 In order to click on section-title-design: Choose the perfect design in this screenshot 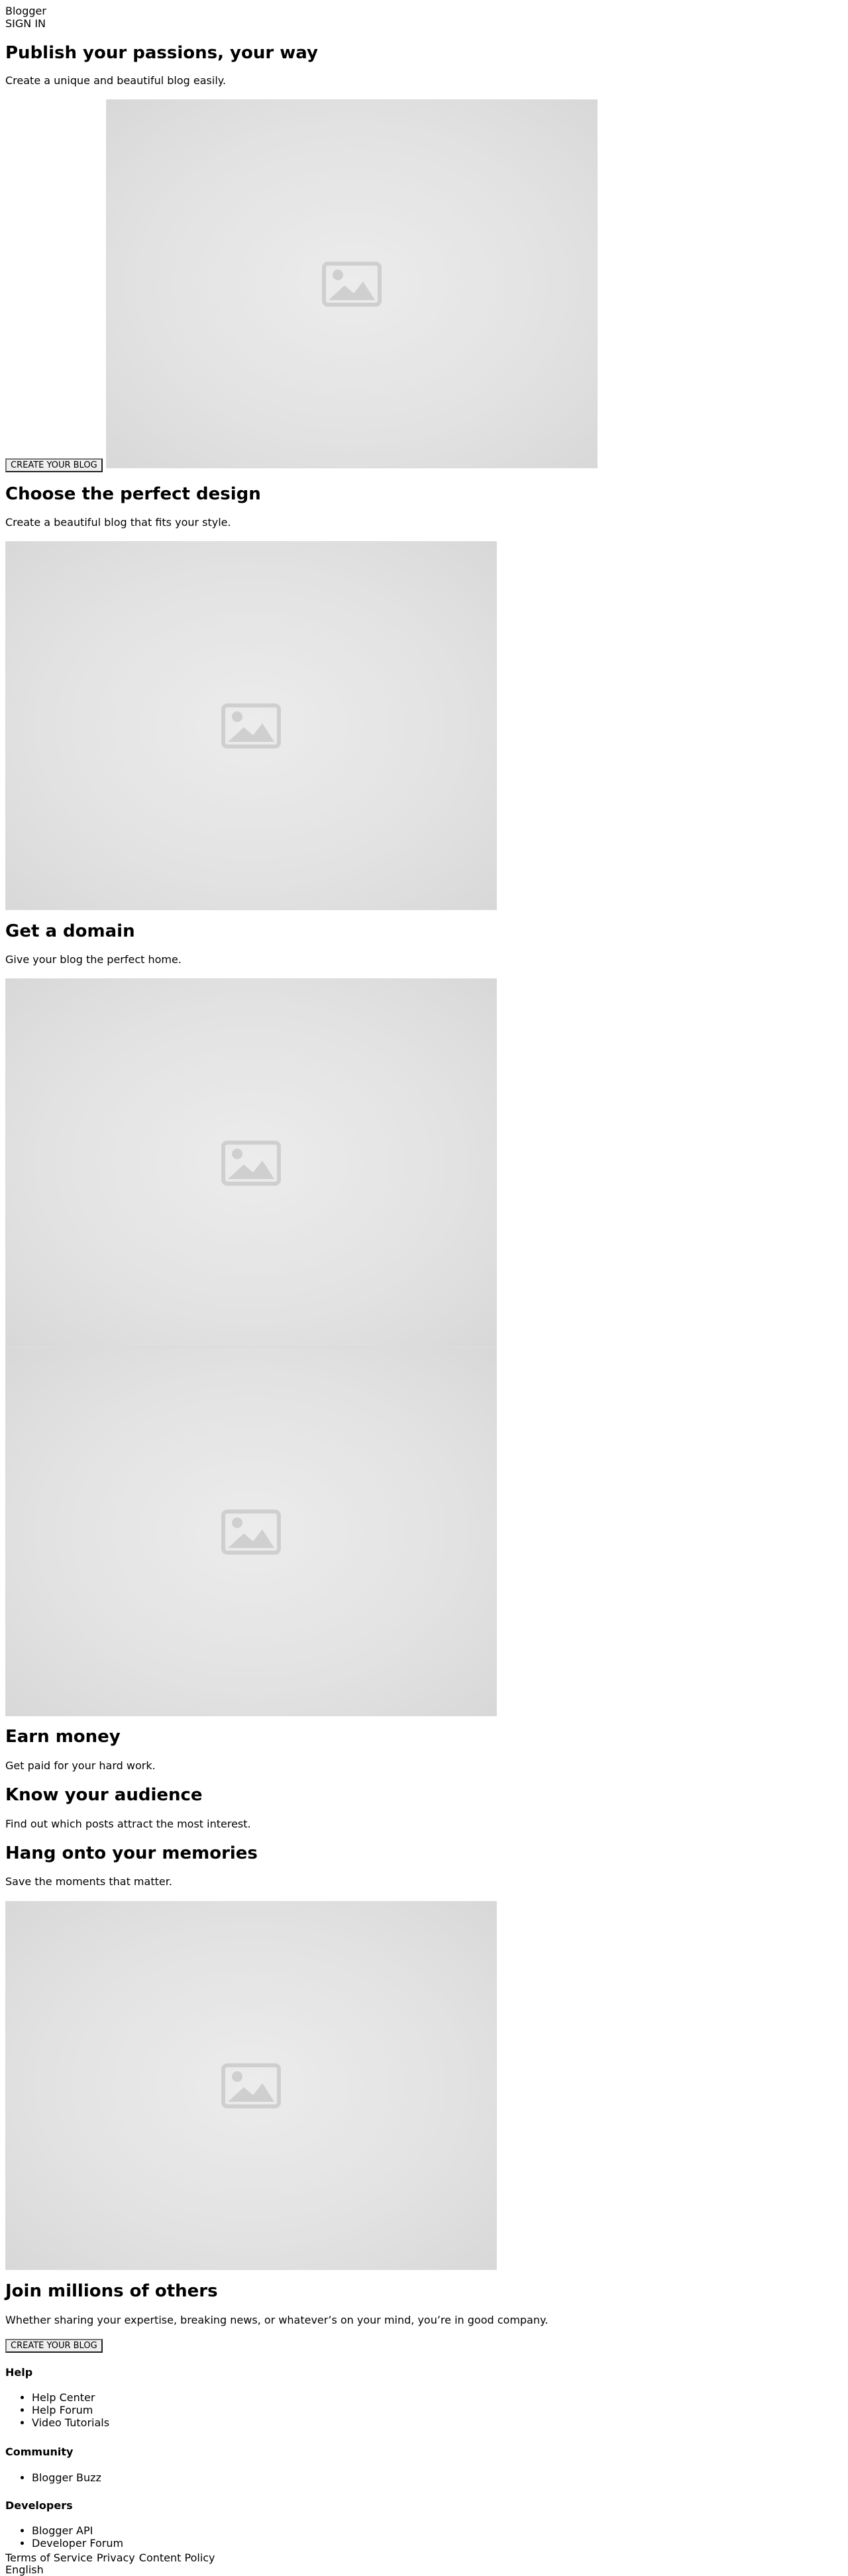, I will do `click(133, 494)`.